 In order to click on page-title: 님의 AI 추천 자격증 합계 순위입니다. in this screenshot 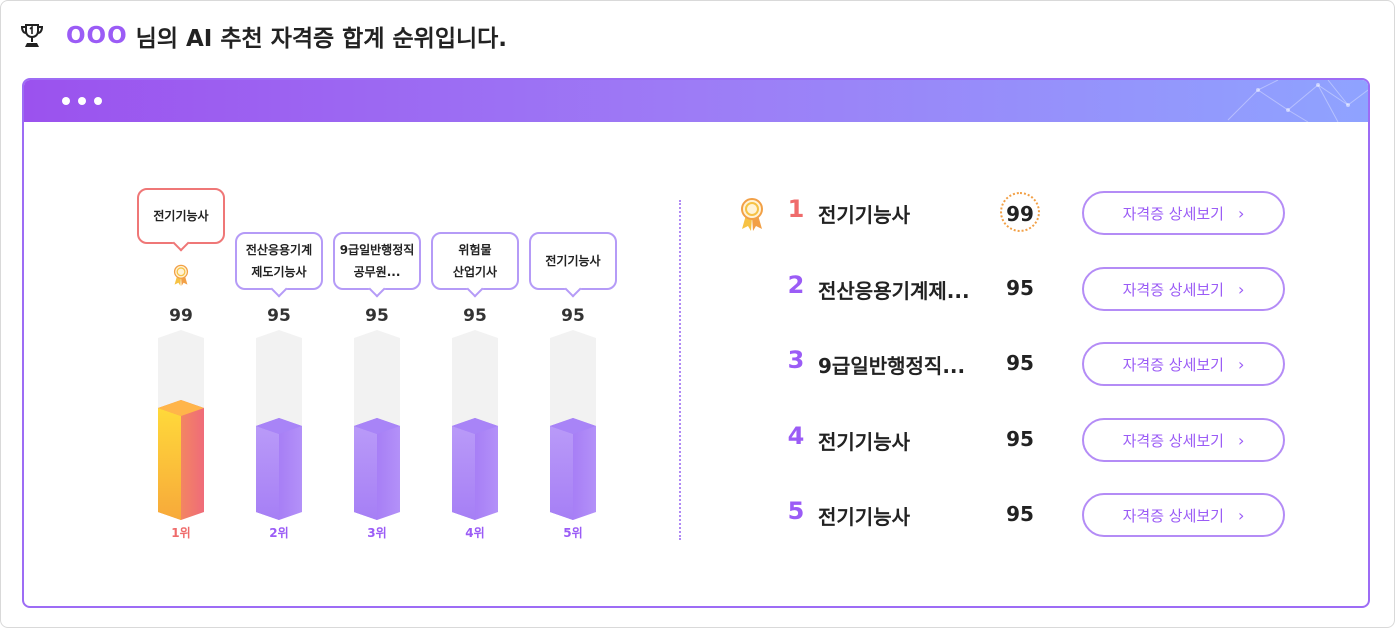, I will do `click(321, 39)`.